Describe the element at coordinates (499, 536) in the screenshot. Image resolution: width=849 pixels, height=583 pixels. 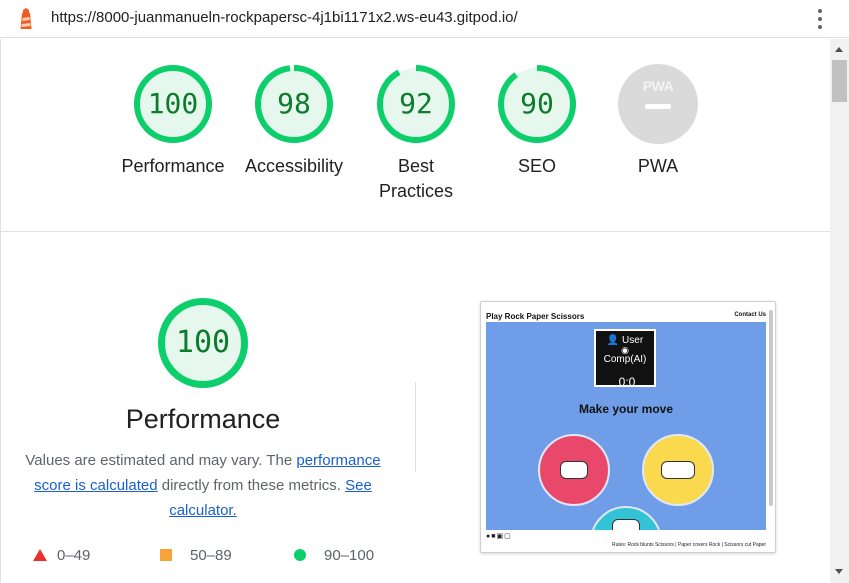
I see `social-icons: ●■▣▢` at that location.